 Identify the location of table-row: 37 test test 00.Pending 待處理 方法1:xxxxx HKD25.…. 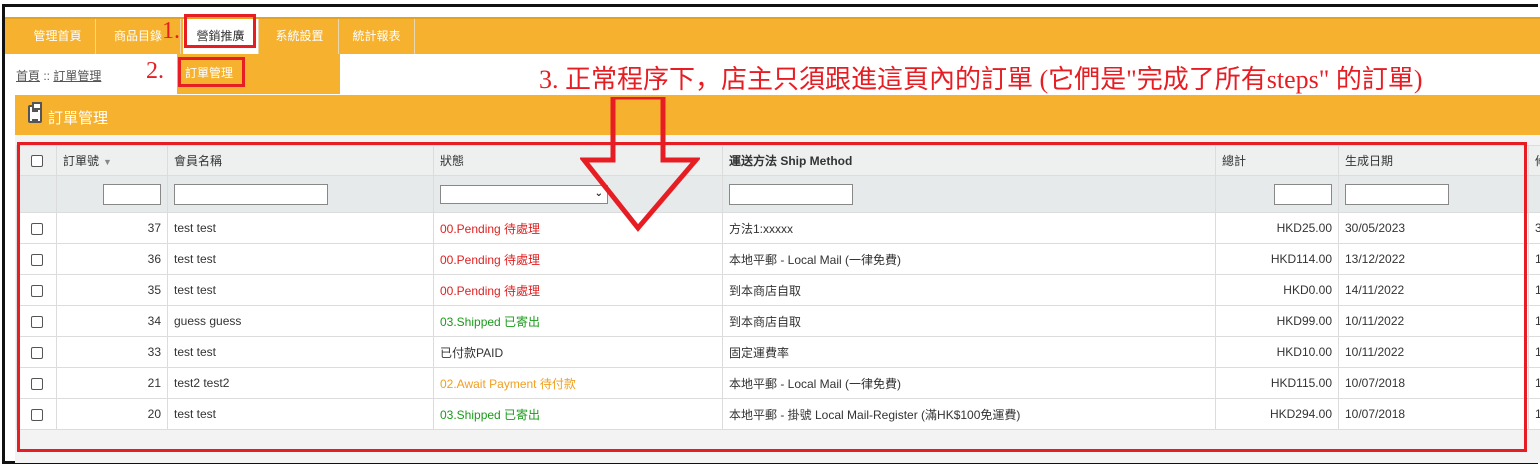
(778, 228).